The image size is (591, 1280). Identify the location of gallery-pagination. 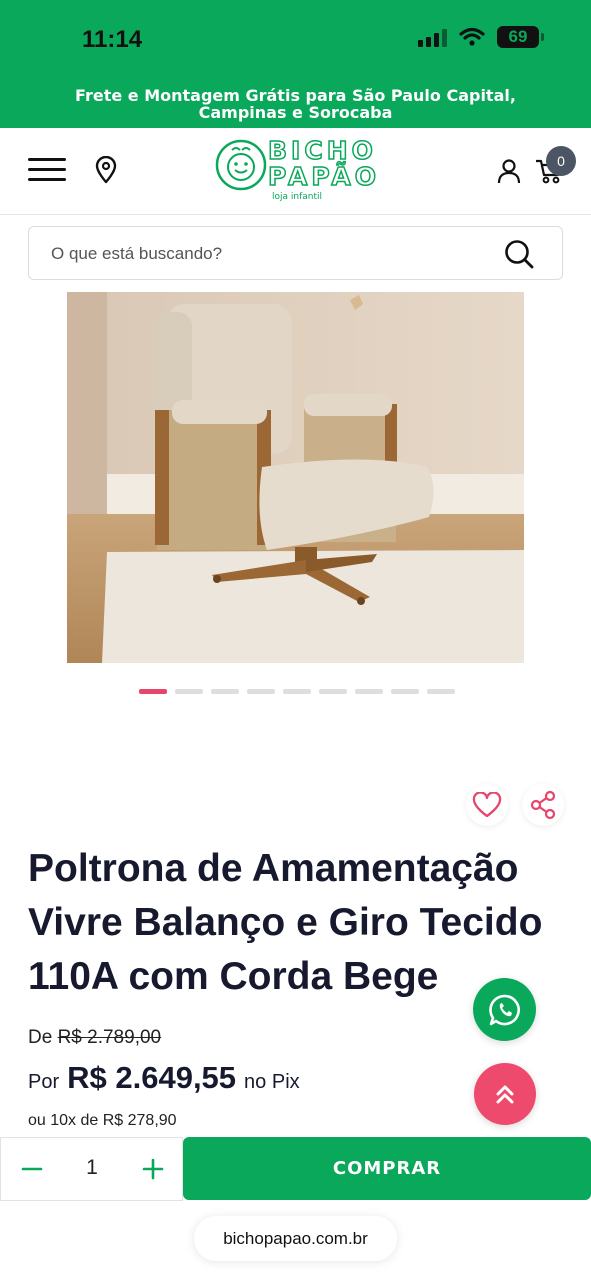
(297, 691).